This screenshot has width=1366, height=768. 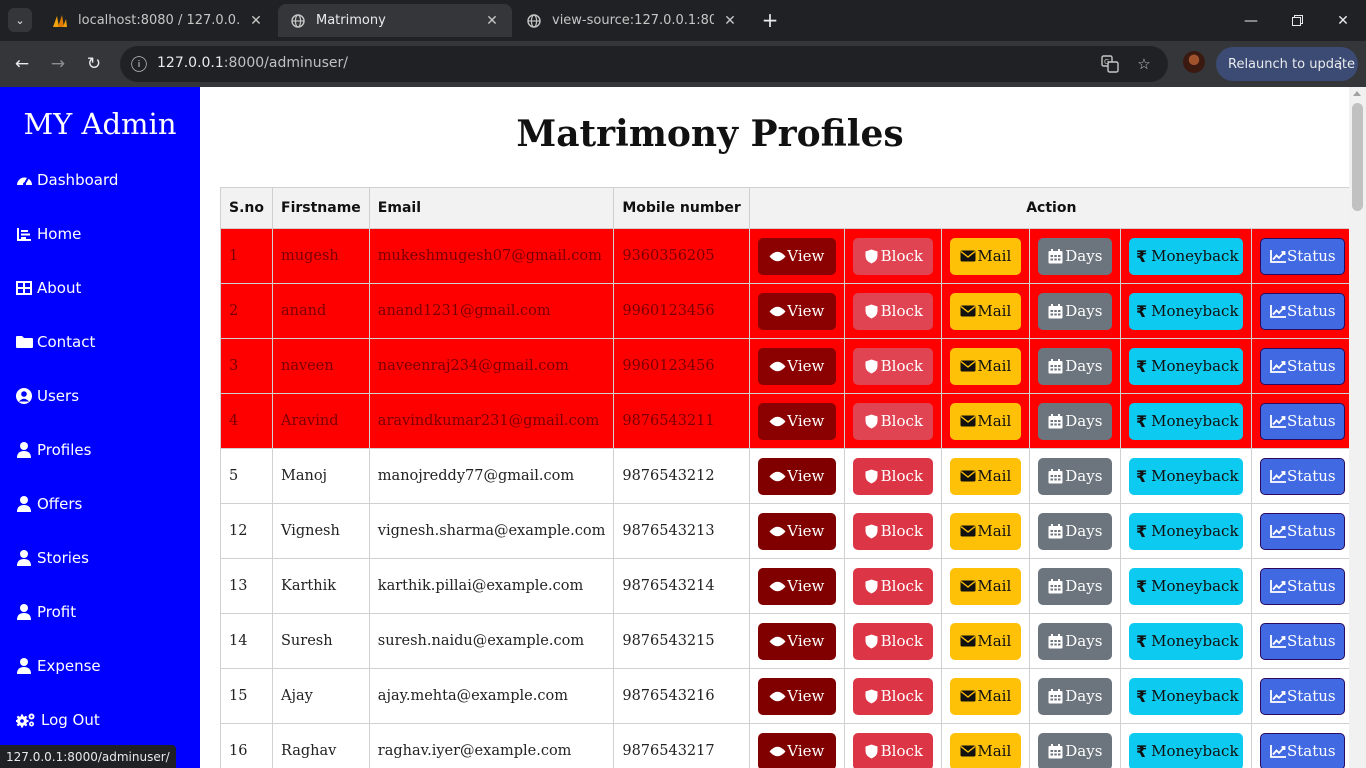 What do you see at coordinates (53, 450) in the screenshot?
I see `sidebar-item-profiles: Profiles` at bounding box center [53, 450].